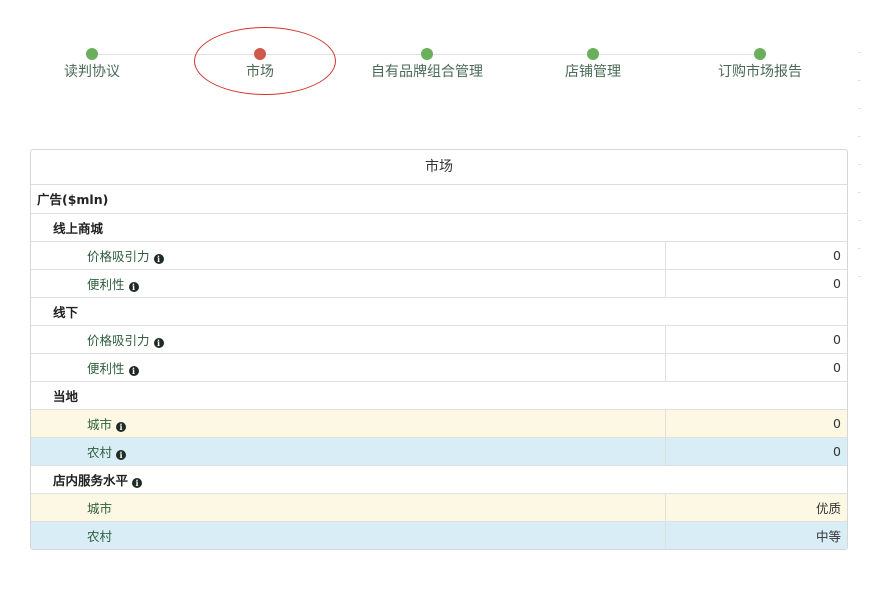 The height and width of the screenshot is (600, 892). What do you see at coordinates (755, 450) in the screenshot?
I see `local-rural-value: 0` at bounding box center [755, 450].